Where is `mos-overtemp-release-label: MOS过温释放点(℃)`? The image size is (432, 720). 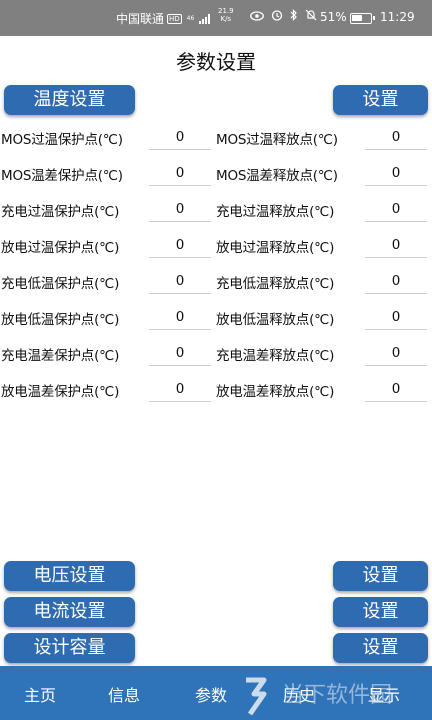 mos-overtemp-release-label: MOS过温释放点(℃) is located at coordinates (277, 140).